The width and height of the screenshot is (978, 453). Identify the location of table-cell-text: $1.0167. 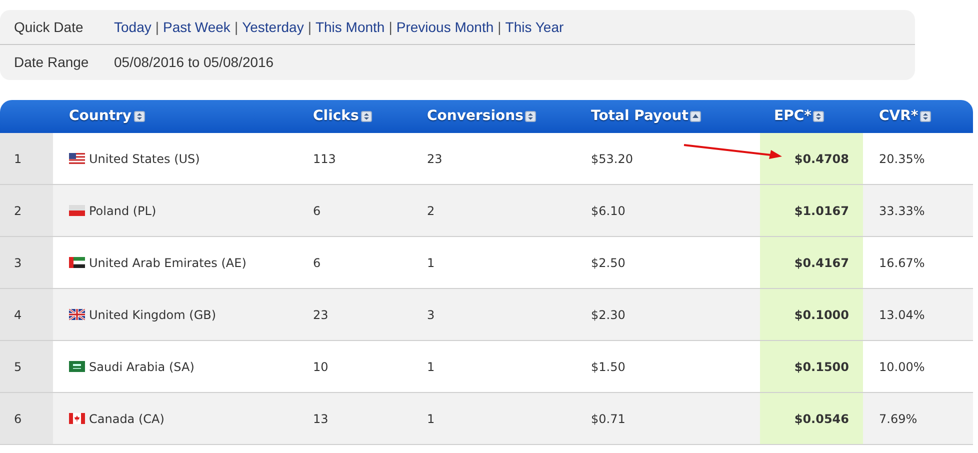
(821, 211).